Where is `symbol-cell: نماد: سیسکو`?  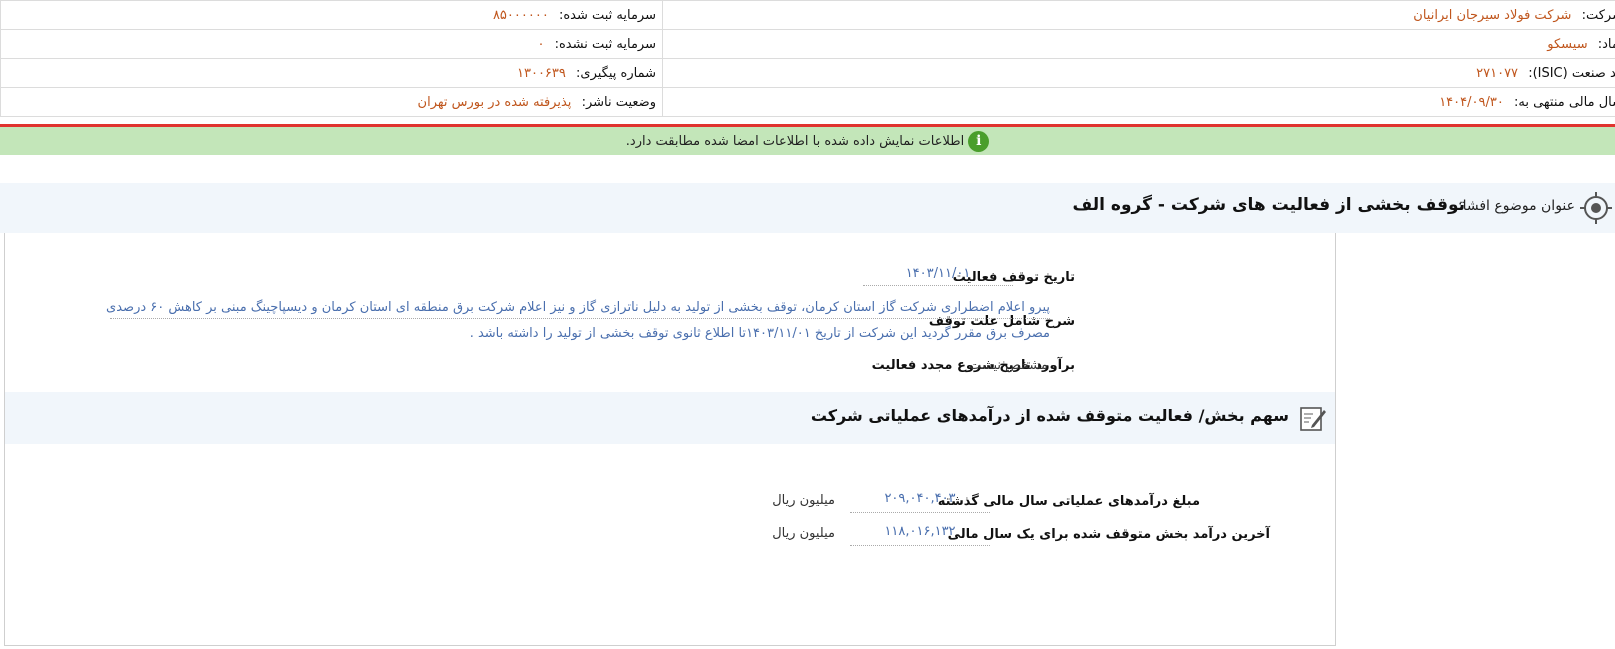 symbol-cell: نماد: سیسکو is located at coordinates (1138, 44).